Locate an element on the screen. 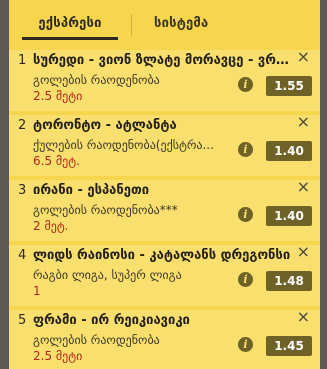 This screenshot has width=327, height=369. bet-index: 1 is located at coordinates (22, 60).